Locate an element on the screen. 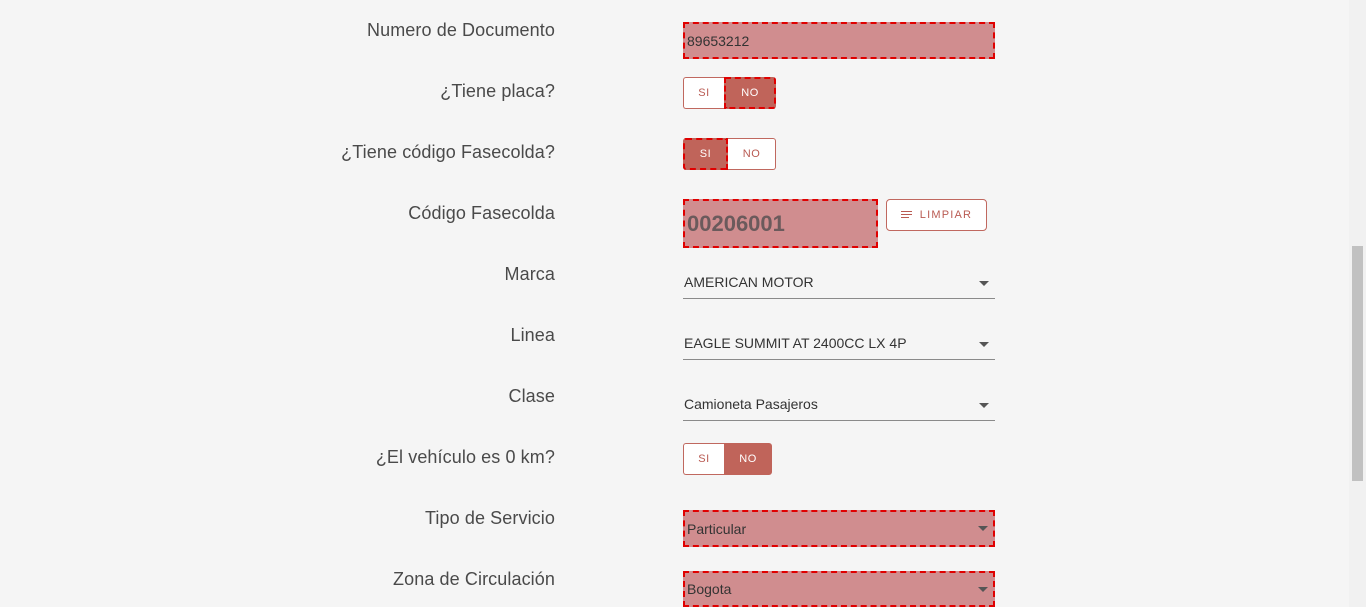 Image resolution: width=1366 pixels, height=607 pixels. limpiar-label: LIMPIAR is located at coordinates (946, 215).